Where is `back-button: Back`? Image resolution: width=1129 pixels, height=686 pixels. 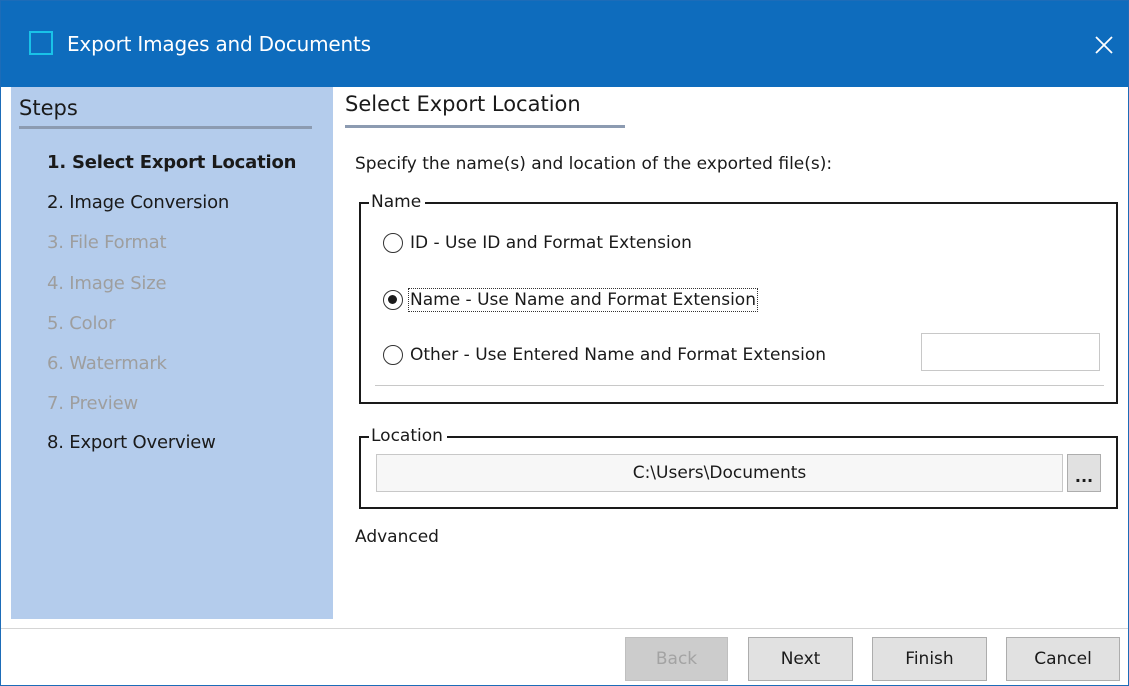 back-button: Back is located at coordinates (676, 659).